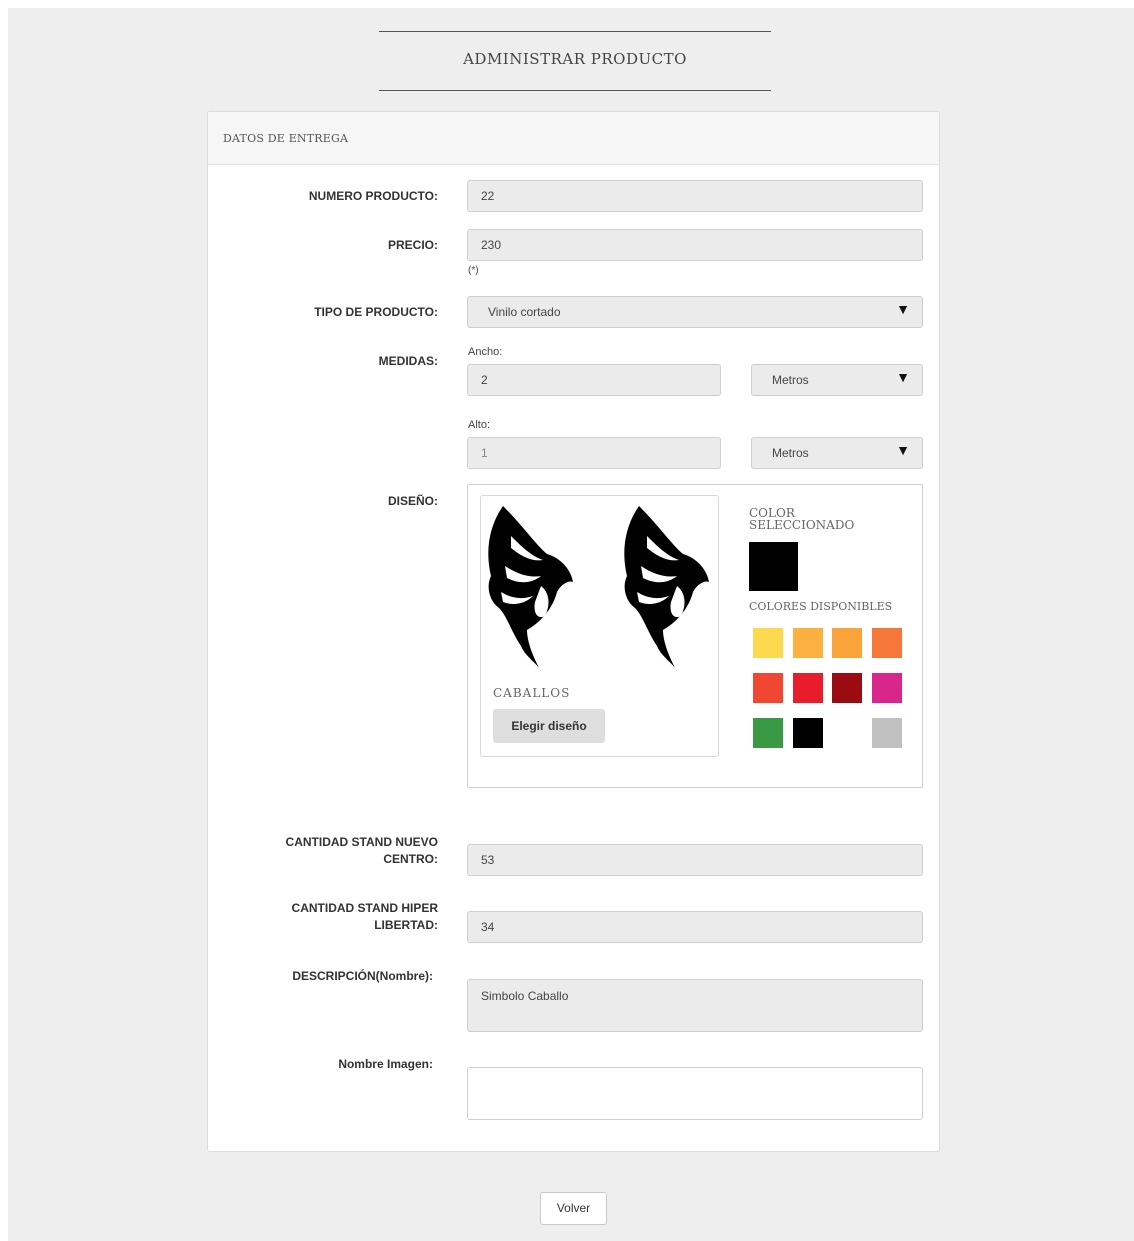  What do you see at coordinates (286, 138) in the screenshot?
I see `panel-title: DATOS DE ENTREGA` at bounding box center [286, 138].